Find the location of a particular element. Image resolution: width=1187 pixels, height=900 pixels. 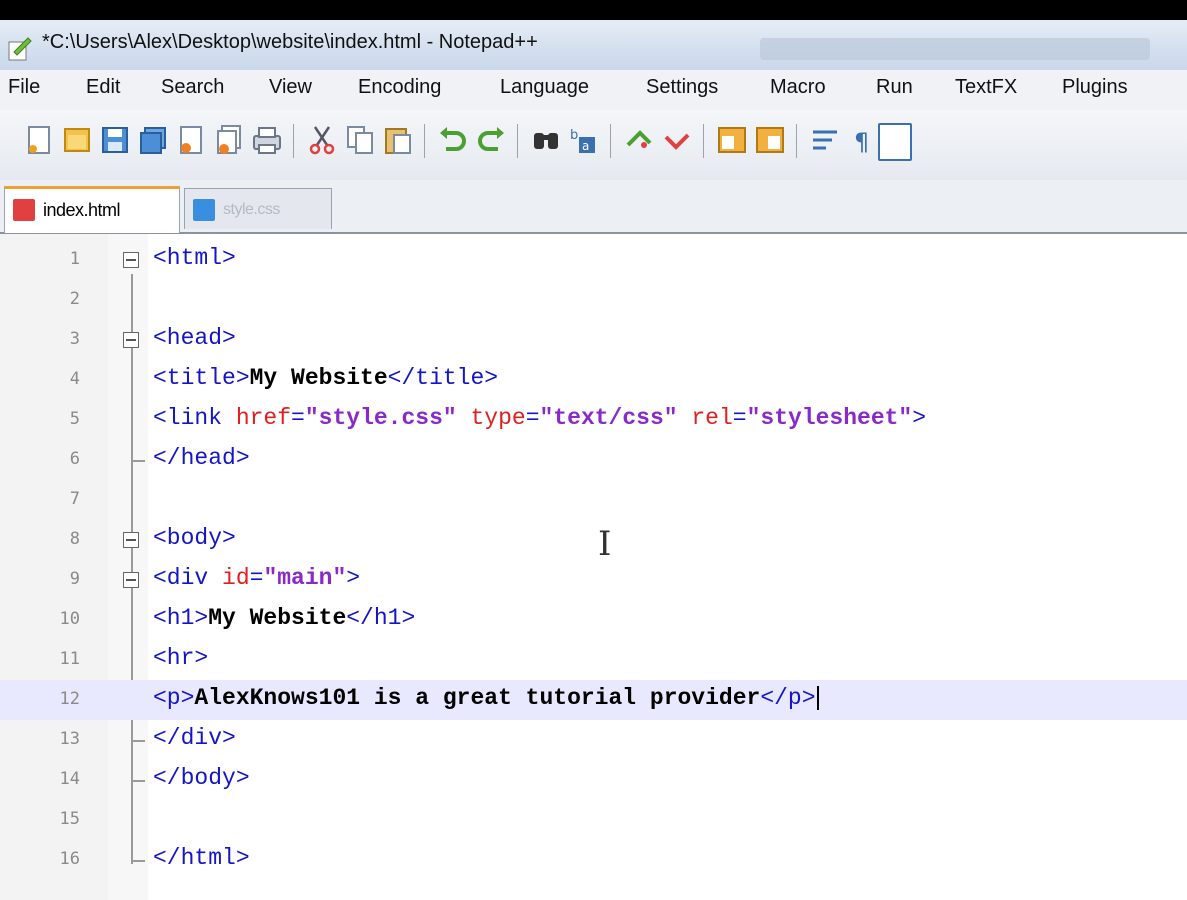

print-icon is located at coordinates (267, 140).